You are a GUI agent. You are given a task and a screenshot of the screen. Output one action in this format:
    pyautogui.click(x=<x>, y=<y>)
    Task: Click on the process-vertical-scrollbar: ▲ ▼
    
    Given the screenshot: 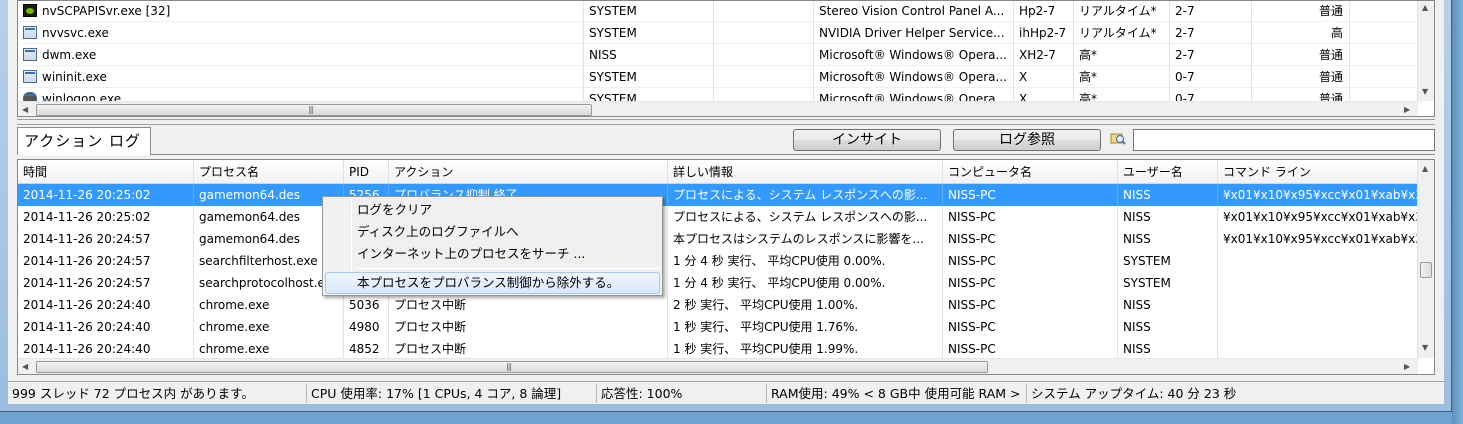 What is the action you would take?
    pyautogui.click(x=1425, y=51)
    